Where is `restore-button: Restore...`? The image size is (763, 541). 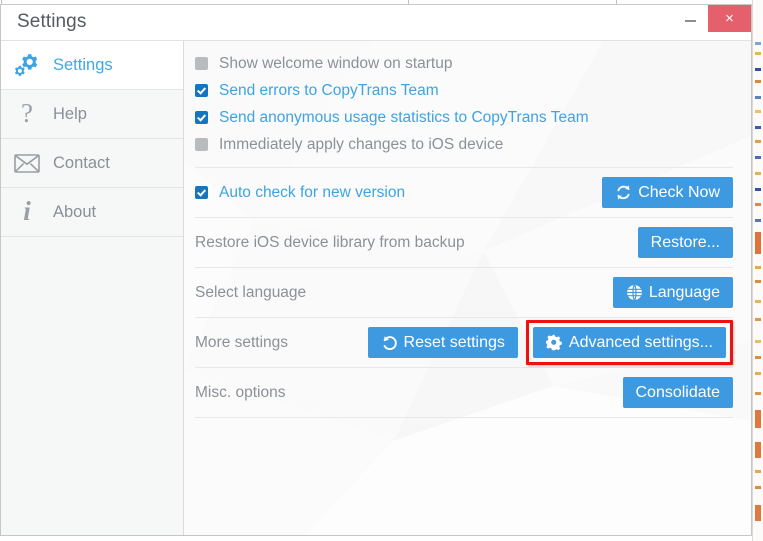 restore-button: Restore... is located at coordinates (685, 242).